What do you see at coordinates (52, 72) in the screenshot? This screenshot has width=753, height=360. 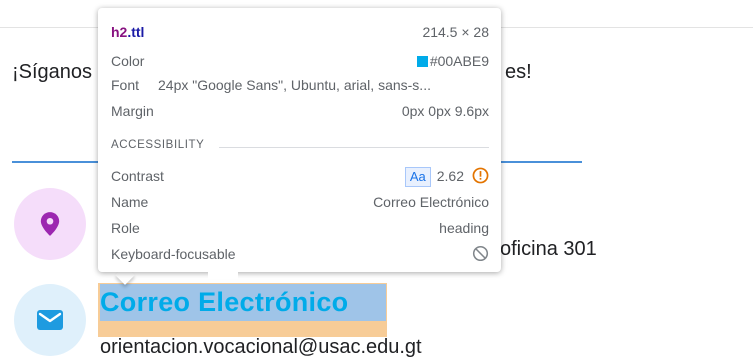 I see `follow-us-text: ¡Síganos` at bounding box center [52, 72].